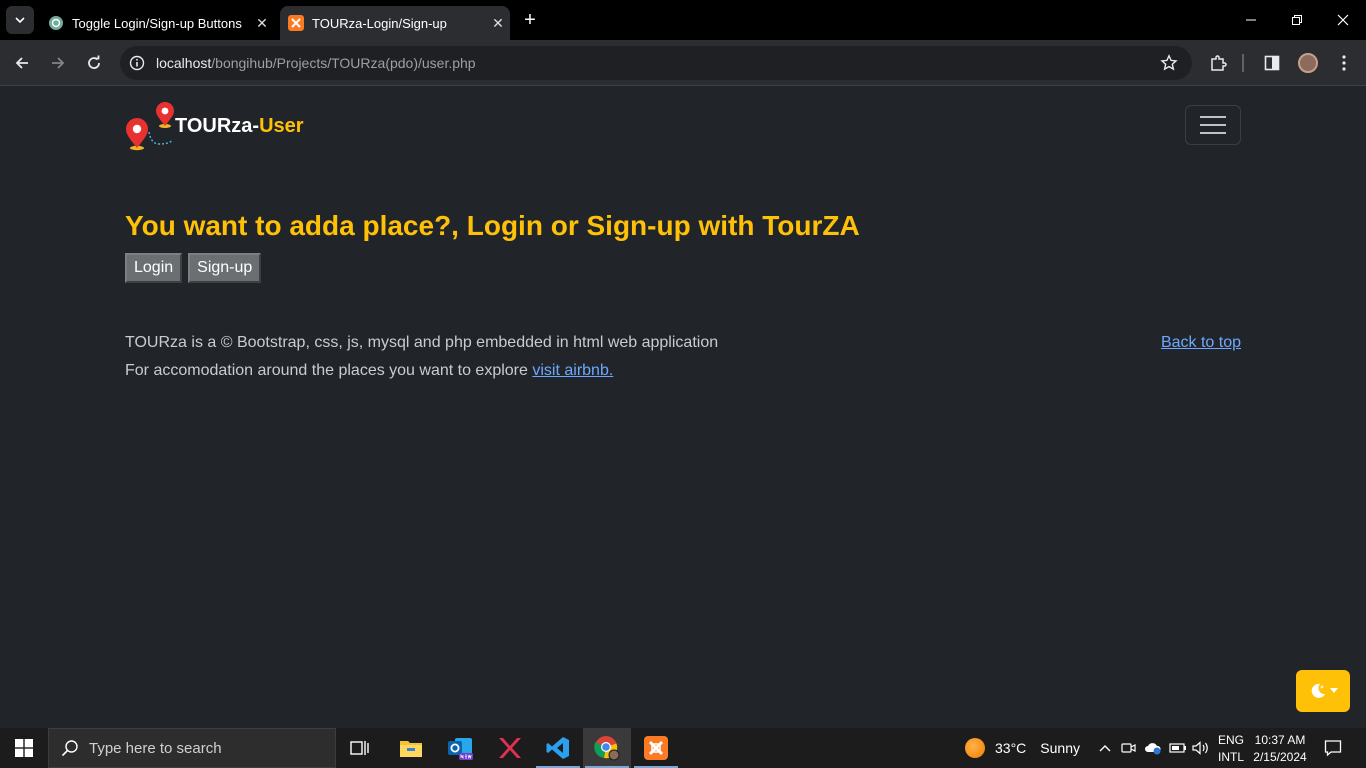  I want to click on keyboard-layout: INTL, so click(1230, 757).